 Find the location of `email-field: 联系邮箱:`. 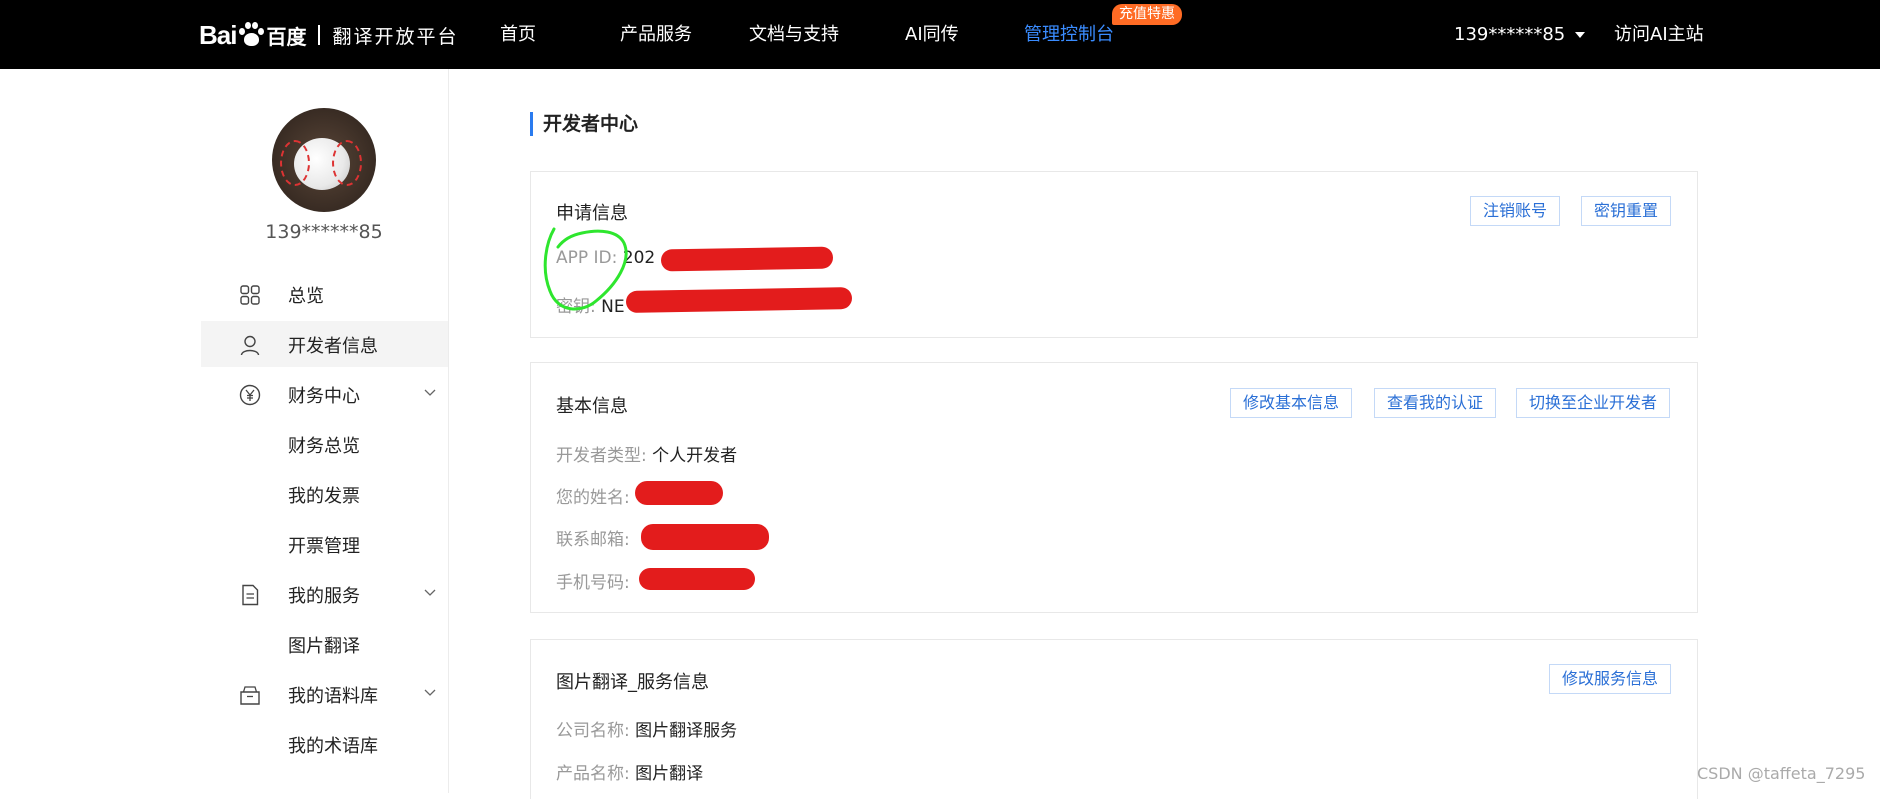

email-field: 联系邮箱: is located at coordinates (593, 537).